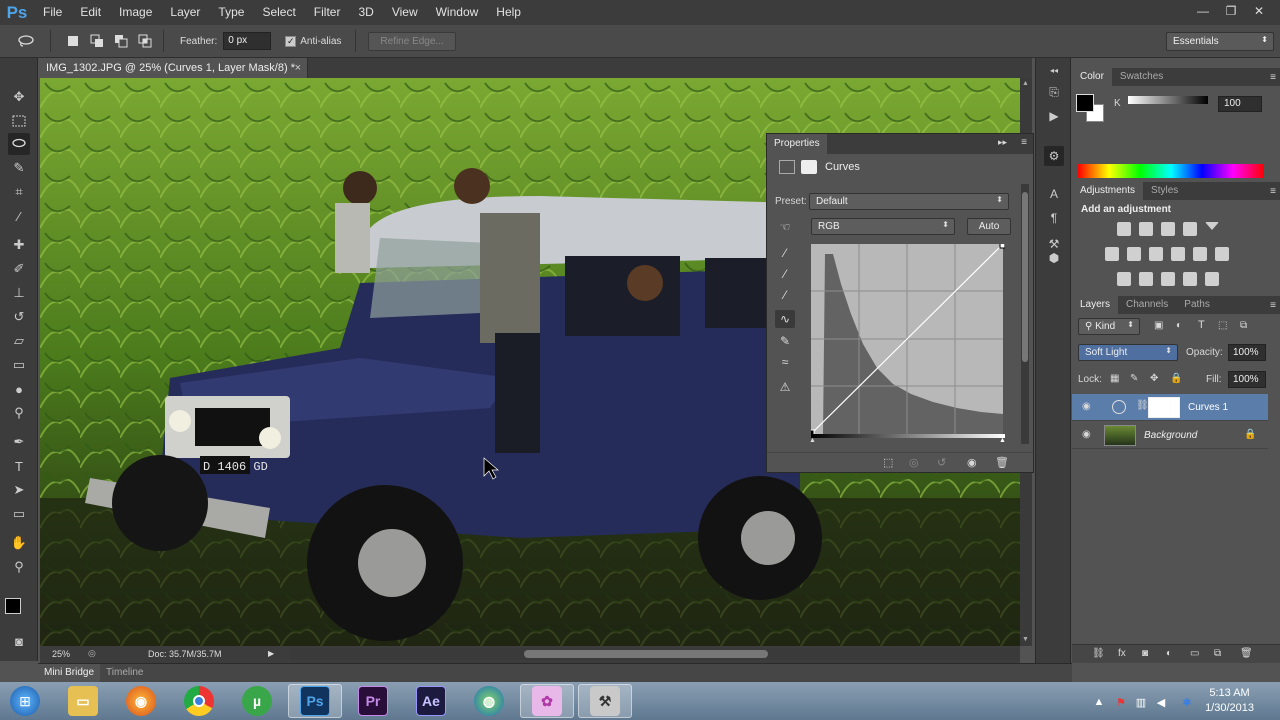 The width and height of the screenshot is (1280, 720). Describe the element at coordinates (19, 641) in the screenshot. I see `quick-mask-icon: ◙` at that location.